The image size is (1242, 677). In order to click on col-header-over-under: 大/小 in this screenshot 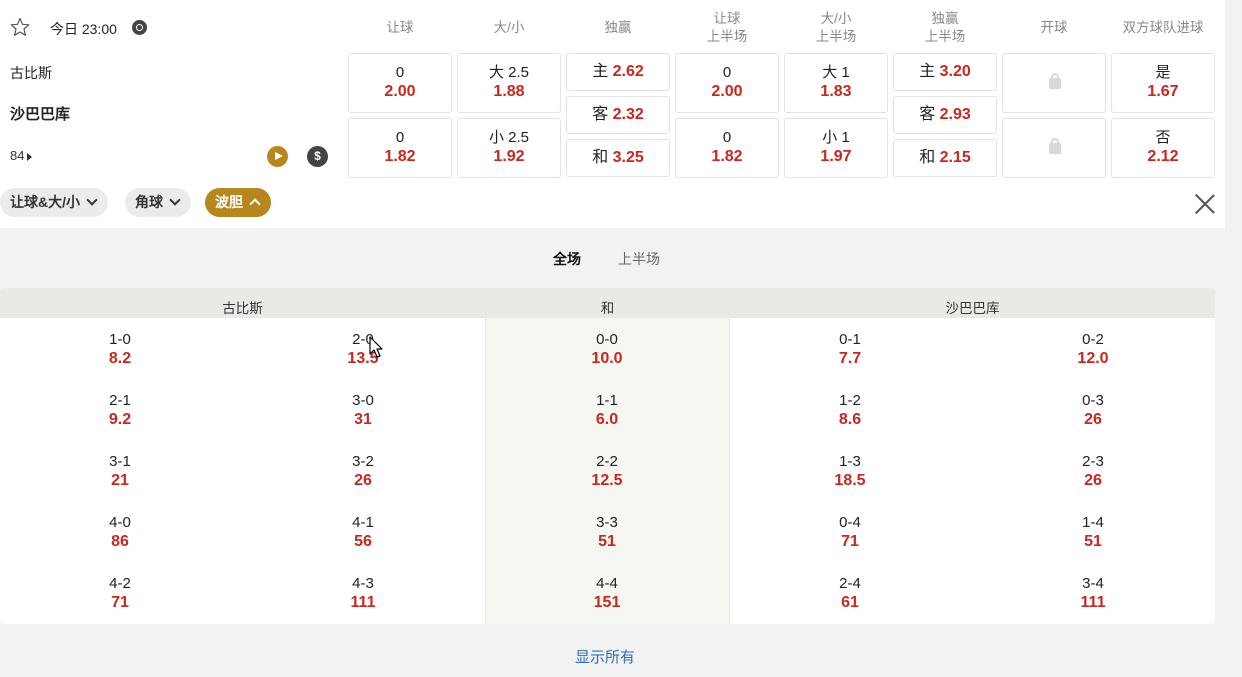, I will do `click(509, 27)`.